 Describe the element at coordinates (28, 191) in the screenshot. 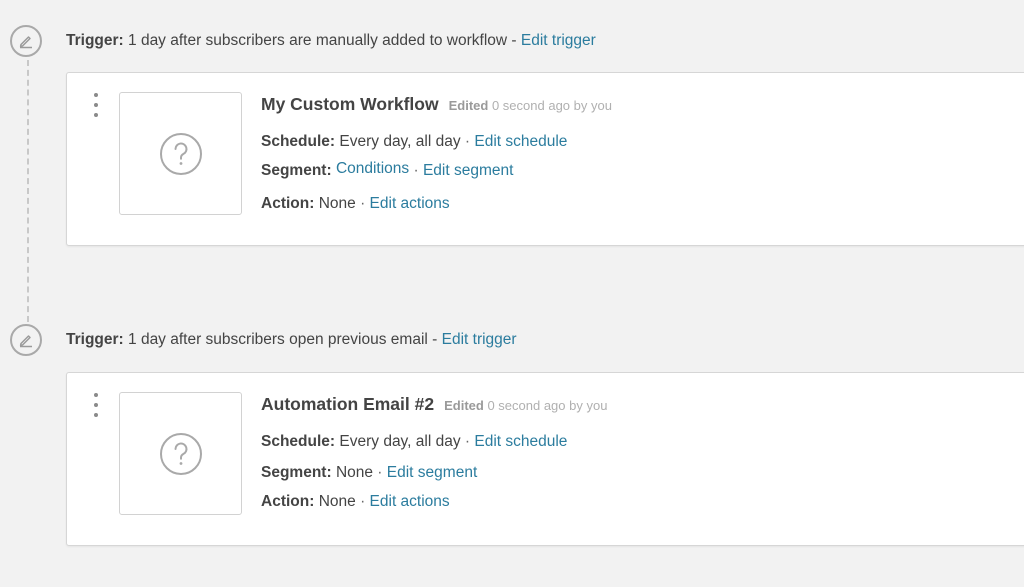

I see `timeline-connector` at that location.